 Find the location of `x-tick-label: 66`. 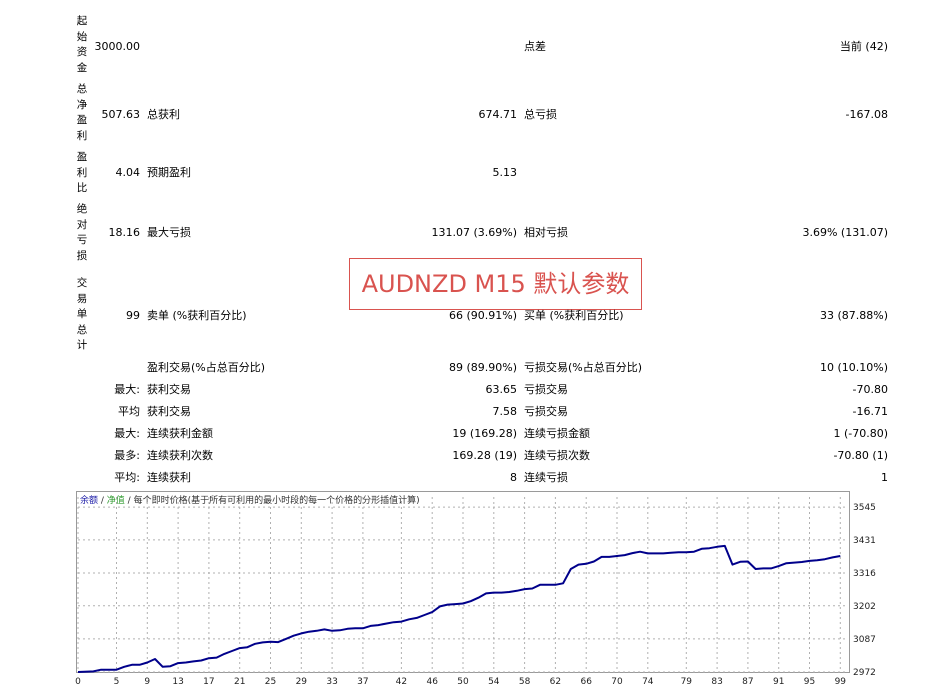

x-tick-label: 66 is located at coordinates (586, 682).